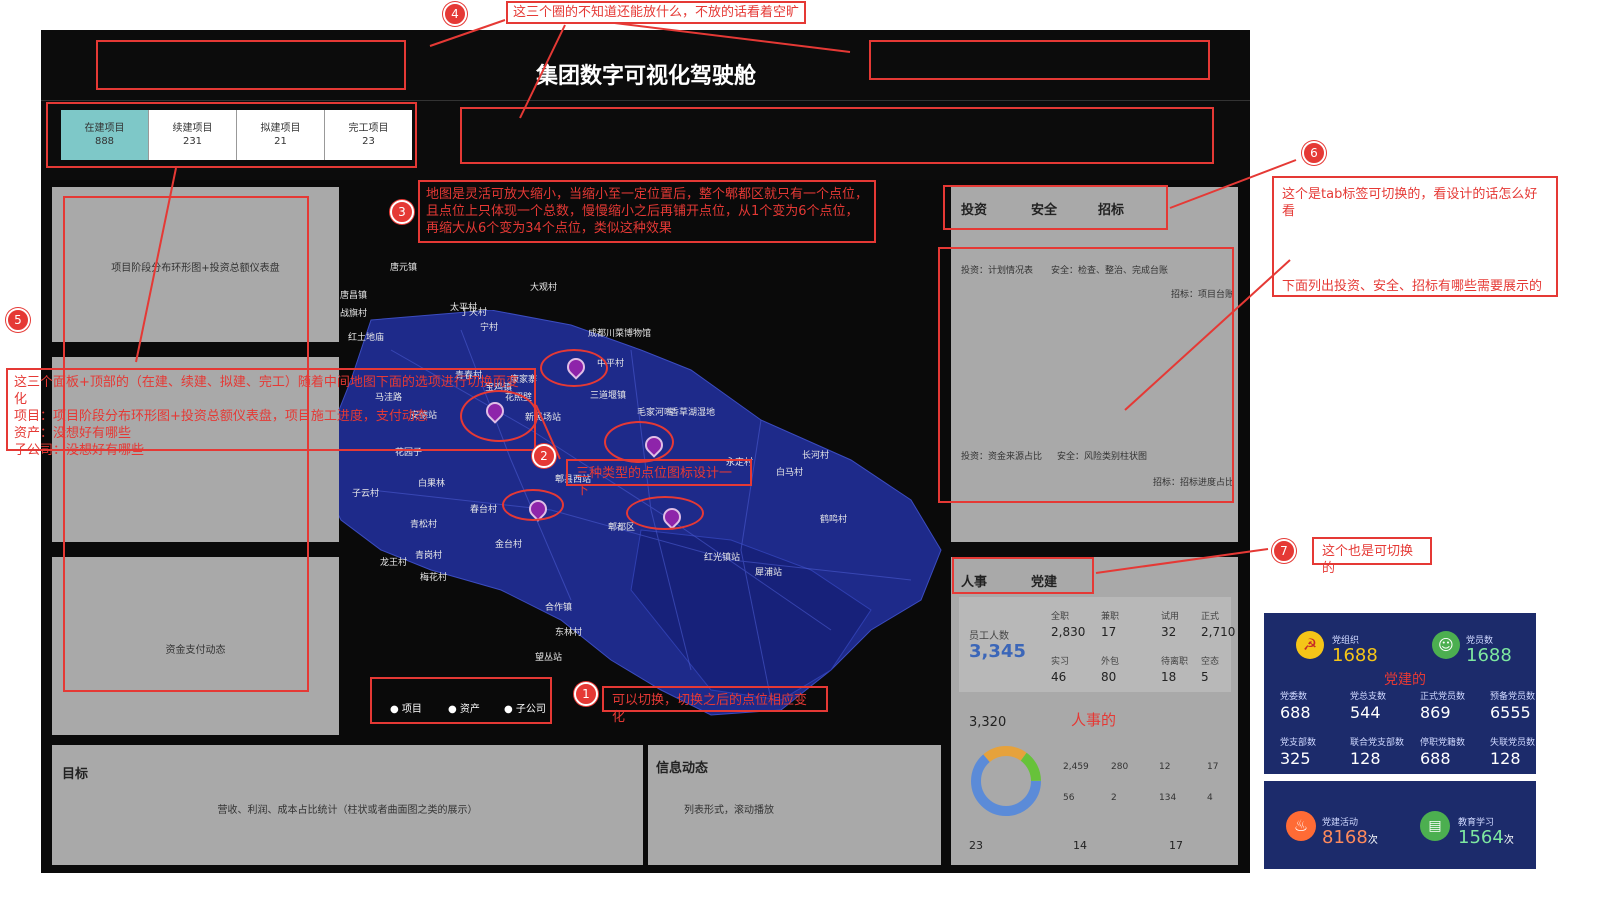 The width and height of the screenshot is (1608, 898). Describe the element at coordinates (1400, 825) in the screenshot. I see `party-card-activity: ♨ 党建活动 8168次 ▤ 教育学习 1564次` at that location.